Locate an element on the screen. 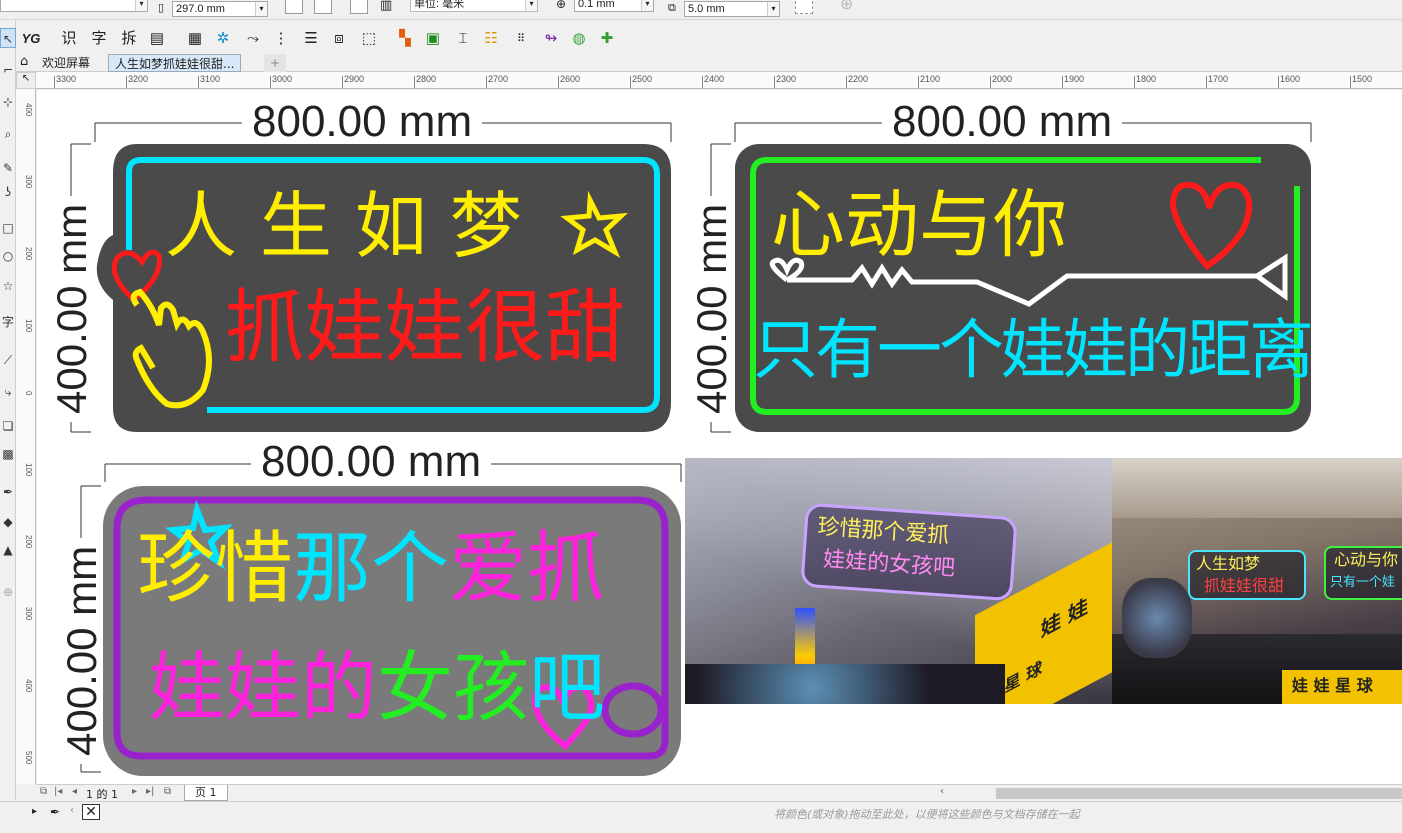  photo2-sign-b: 心动与你 只有一个娃 is located at coordinates (1363, 573).